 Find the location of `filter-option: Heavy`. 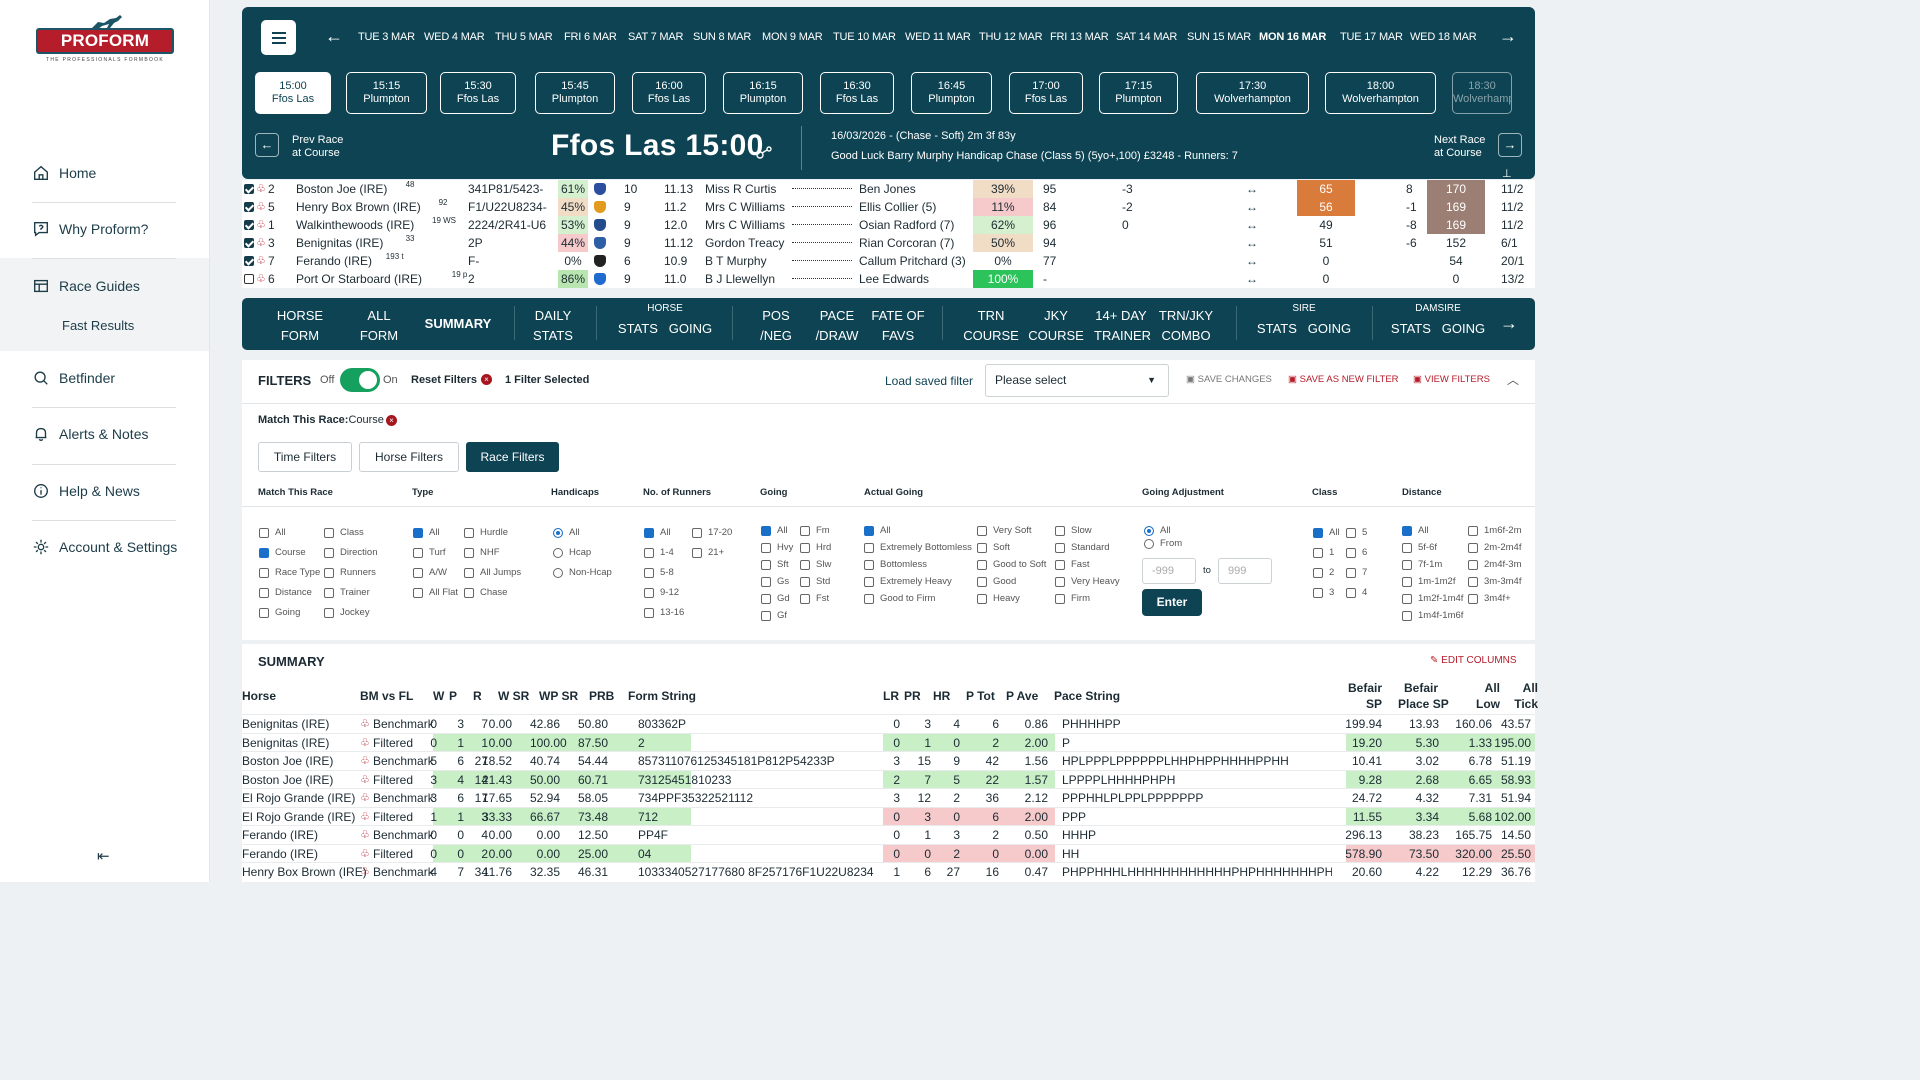

filter-option: Heavy is located at coordinates (998, 599).